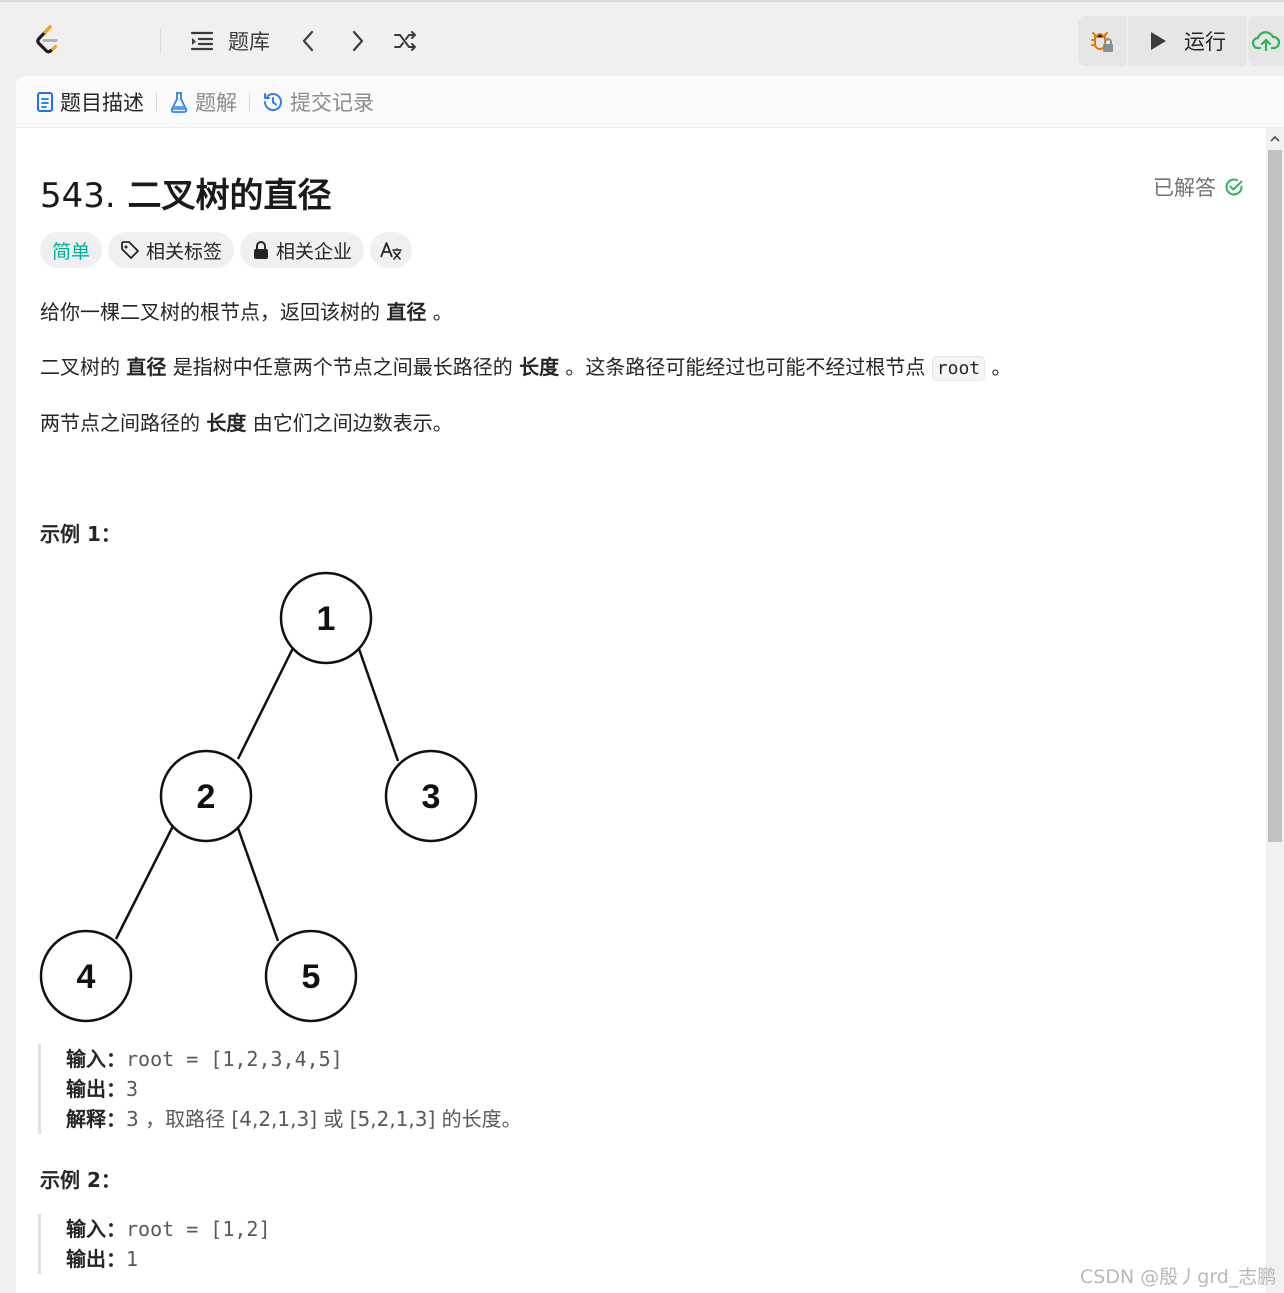 The height and width of the screenshot is (1293, 1284). What do you see at coordinates (206, 797) in the screenshot?
I see `tree-node-label: 2` at bounding box center [206, 797].